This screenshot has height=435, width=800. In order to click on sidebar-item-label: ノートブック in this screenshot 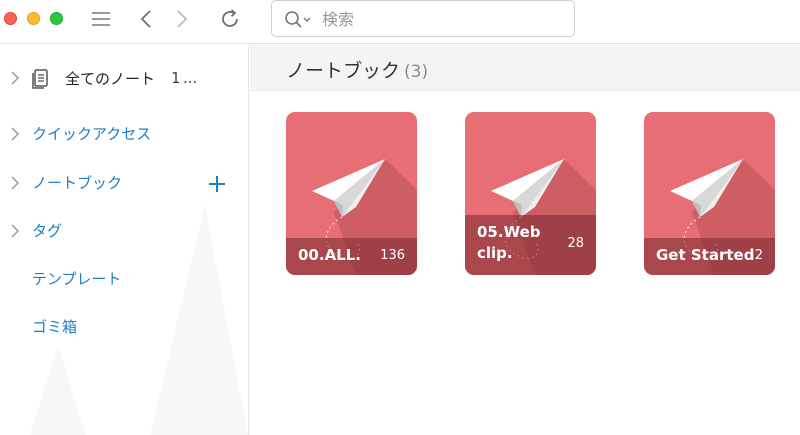, I will do `click(77, 182)`.